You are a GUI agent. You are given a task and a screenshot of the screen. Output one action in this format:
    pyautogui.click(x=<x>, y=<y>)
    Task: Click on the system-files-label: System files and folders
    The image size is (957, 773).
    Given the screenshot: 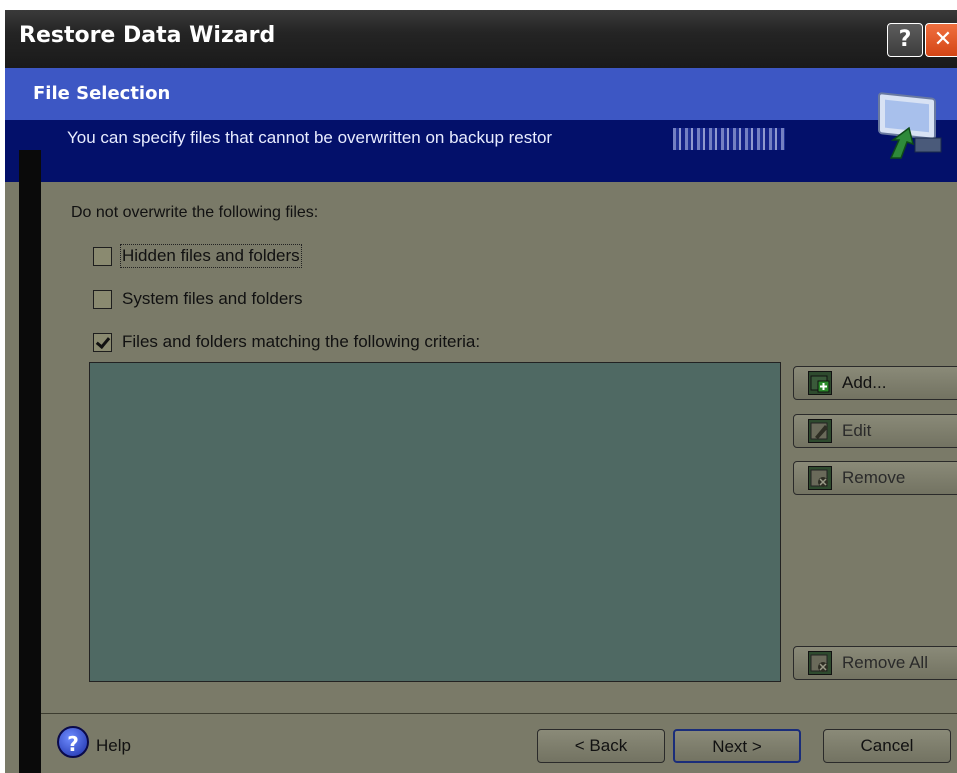 What is the action you would take?
    pyautogui.click(x=212, y=299)
    